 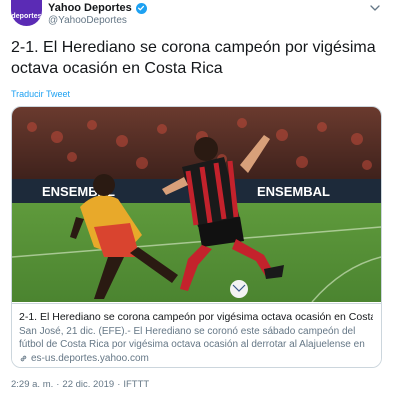 I want to click on banner-text-right: ENSEMBAL, so click(x=293, y=191).